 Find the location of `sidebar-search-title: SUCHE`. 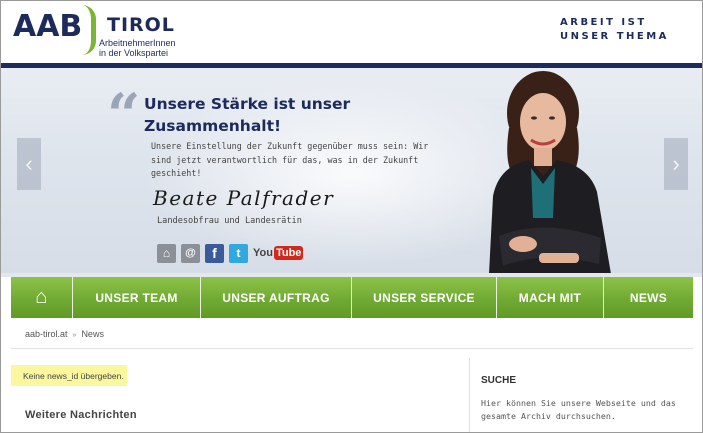

sidebar-search-title: SUCHE is located at coordinates (499, 380).